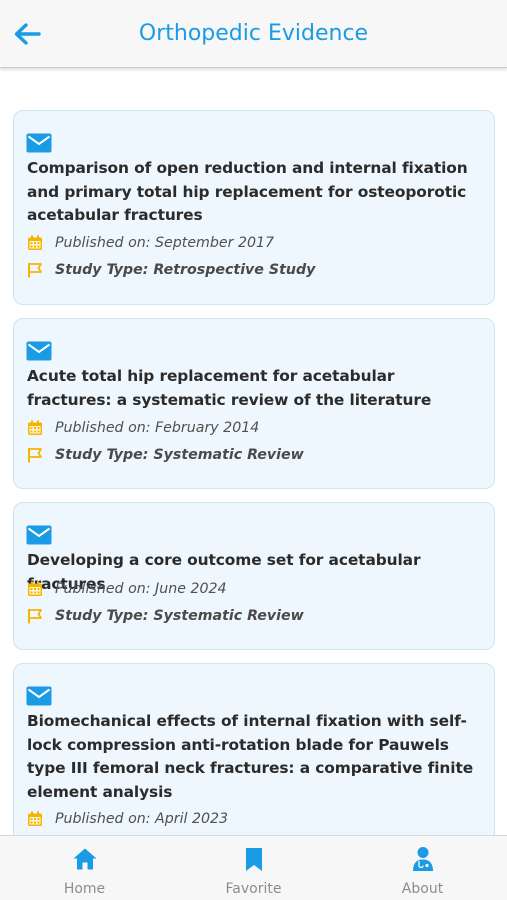 This screenshot has height=900, width=507. Describe the element at coordinates (253, 889) in the screenshot. I see `nav-favorite-label: Favorite` at that location.